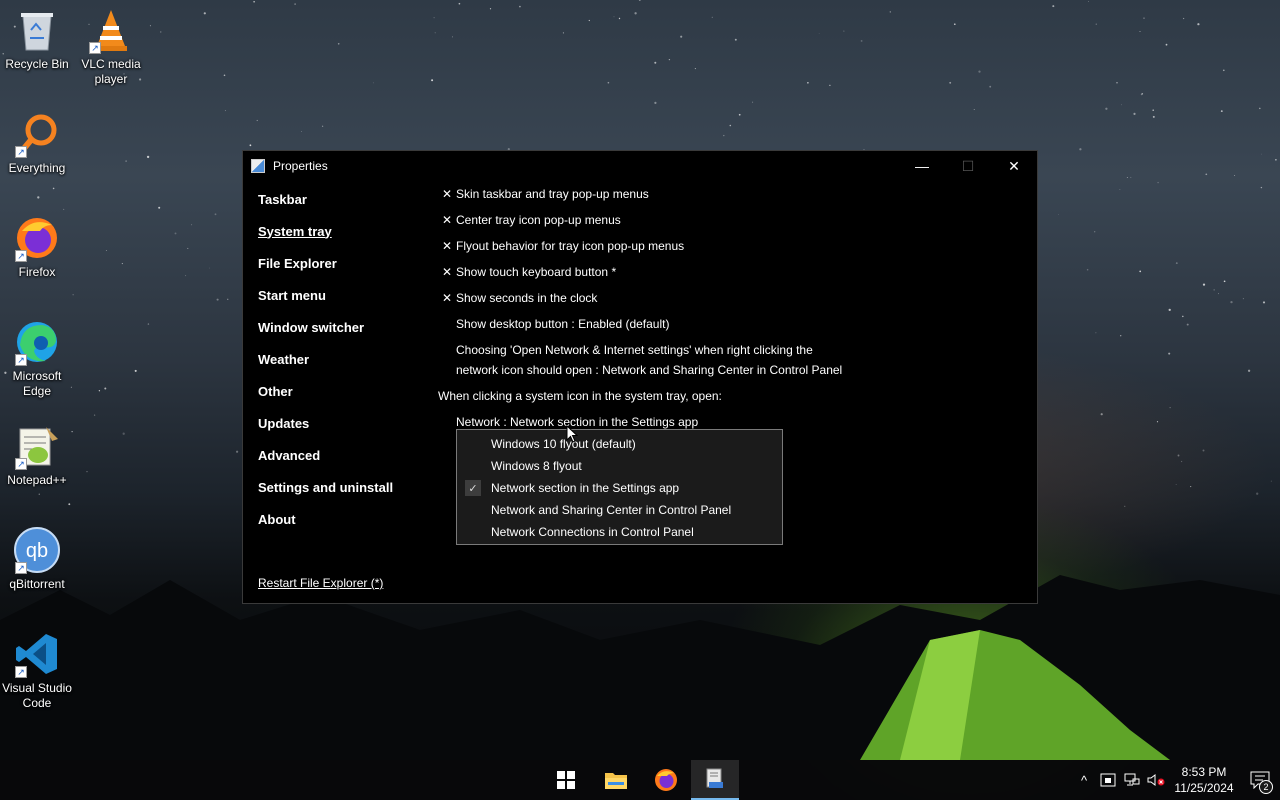  I want to click on nav-item-window-switcher: Window switcher, so click(343, 327).